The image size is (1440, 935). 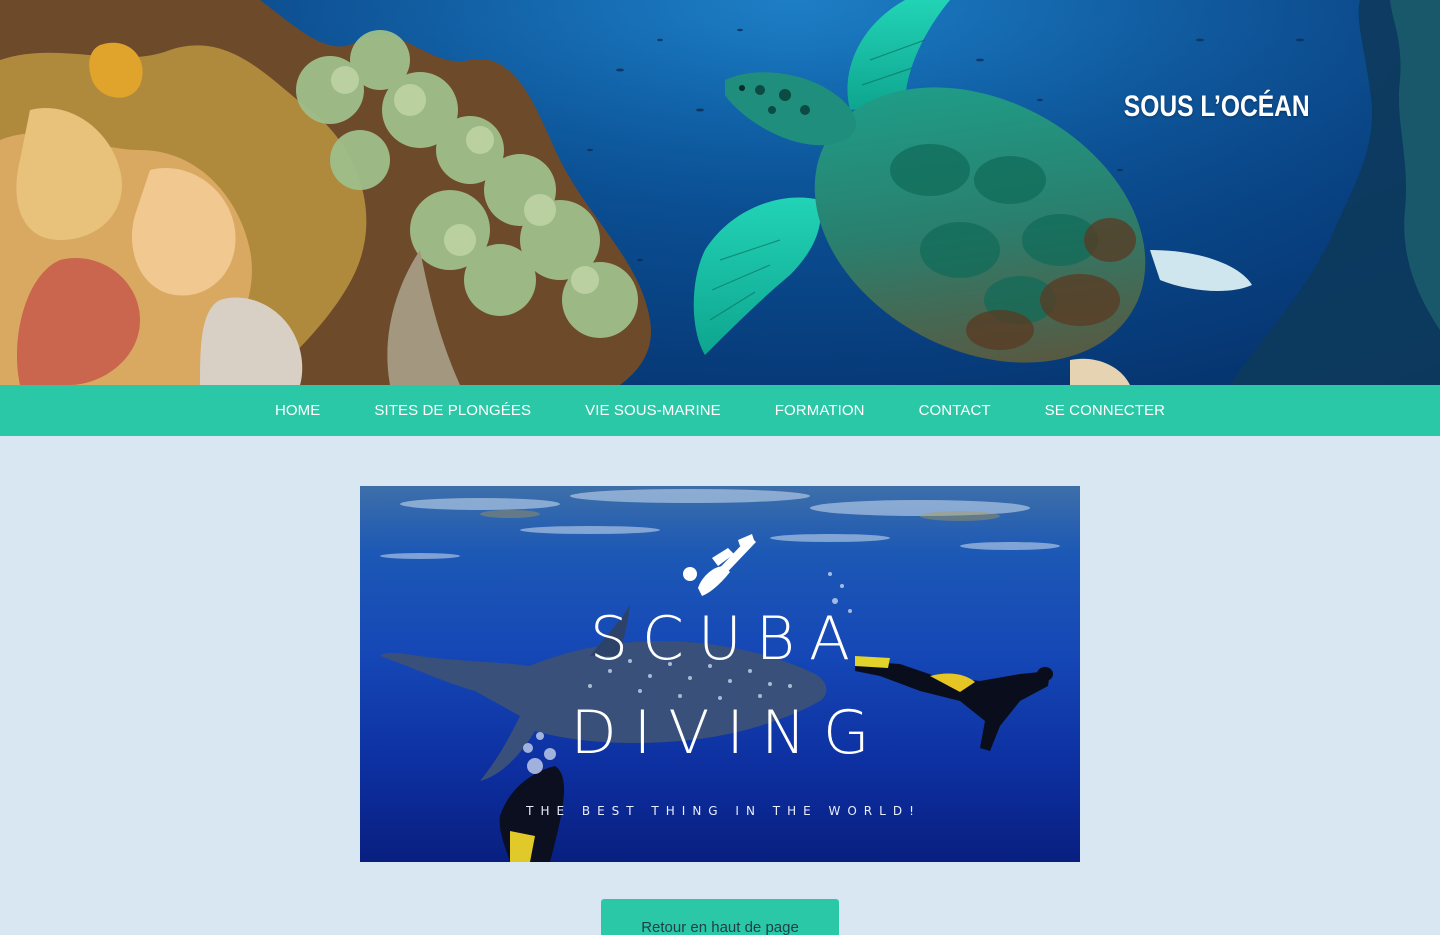 What do you see at coordinates (820, 410) in the screenshot?
I see `nav-item-training: FORMATION` at bounding box center [820, 410].